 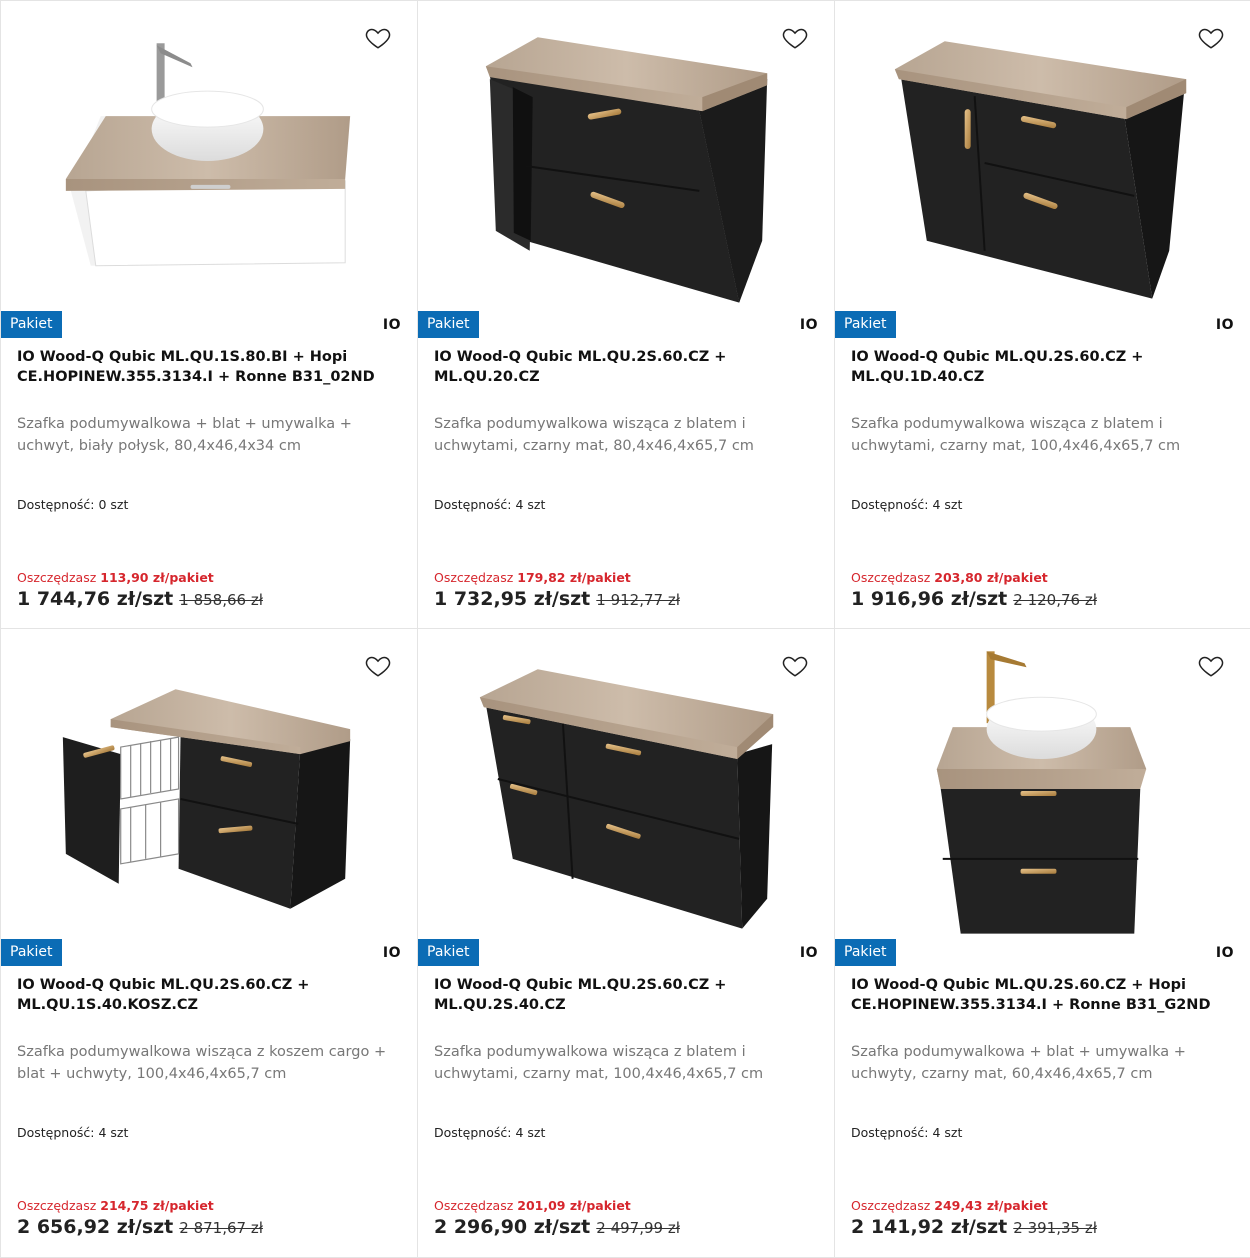 What do you see at coordinates (638, 1228) in the screenshot?
I see `old-price: 2 497,99 zł` at bounding box center [638, 1228].